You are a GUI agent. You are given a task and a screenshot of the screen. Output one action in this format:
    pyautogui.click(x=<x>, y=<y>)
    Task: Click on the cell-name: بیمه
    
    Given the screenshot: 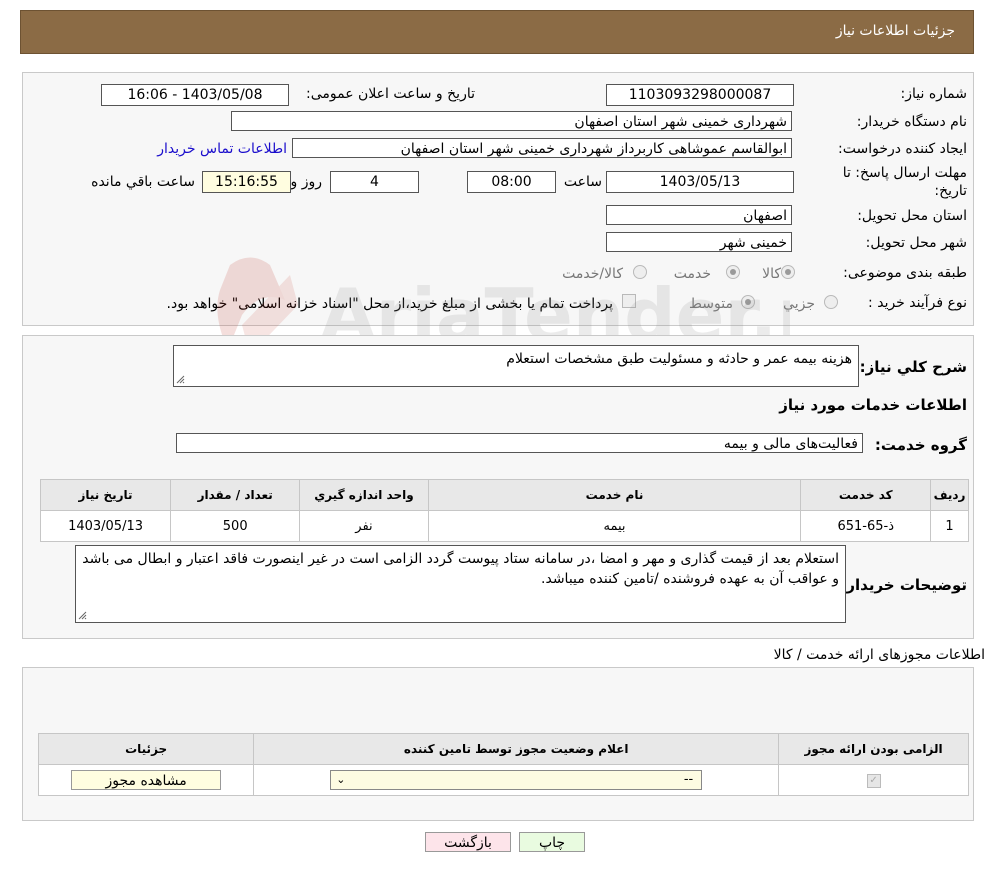 What is the action you would take?
    pyautogui.click(x=614, y=526)
    